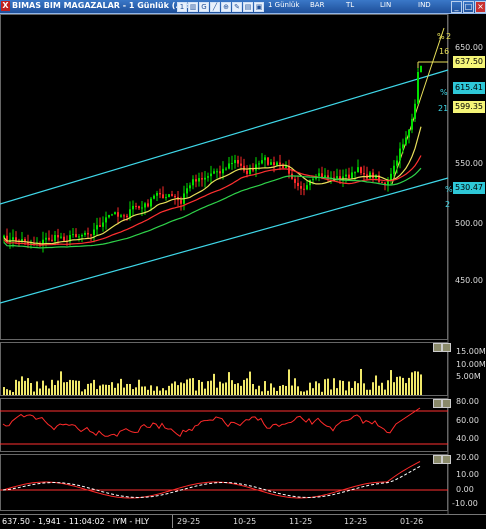 The width and height of the screenshot is (486, 529). I want to click on macd-tick-10: 10.00, so click(467, 474).